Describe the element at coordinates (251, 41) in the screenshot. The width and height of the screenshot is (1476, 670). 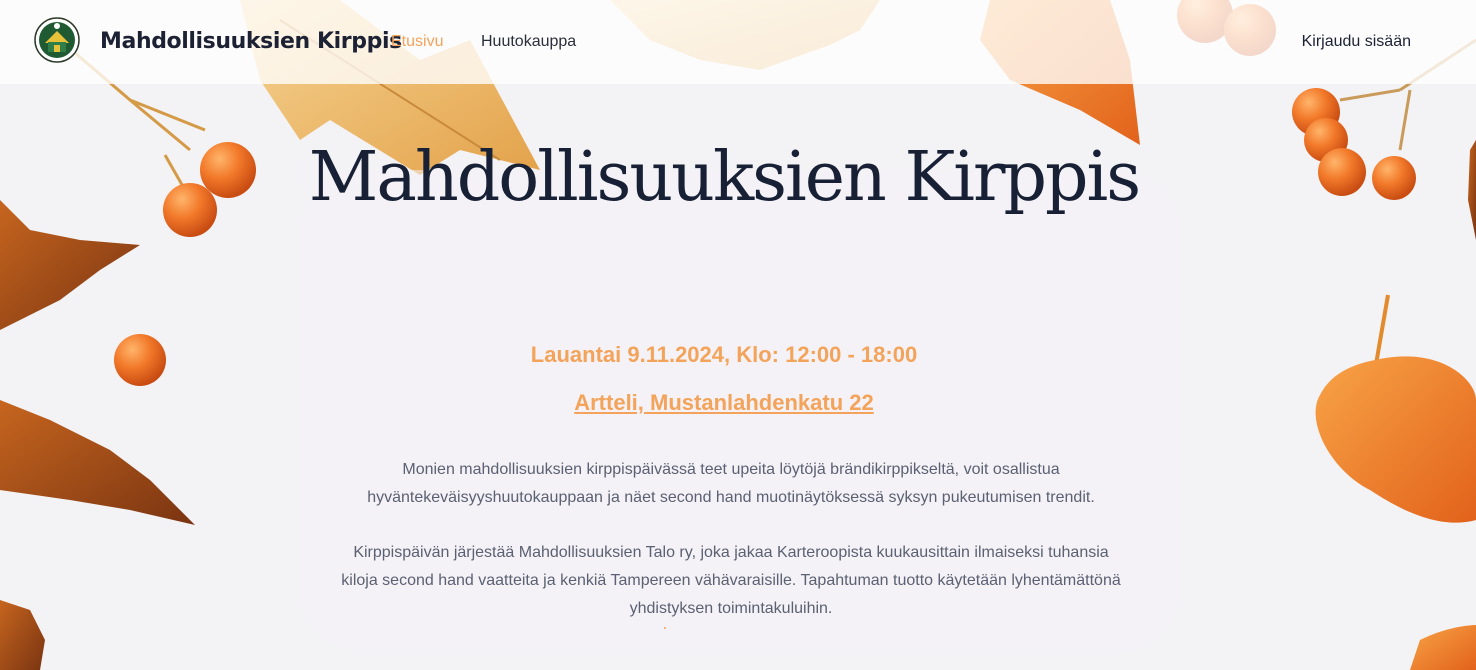
I see `brand-link: Mahdollisuuksien Kirppis` at that location.